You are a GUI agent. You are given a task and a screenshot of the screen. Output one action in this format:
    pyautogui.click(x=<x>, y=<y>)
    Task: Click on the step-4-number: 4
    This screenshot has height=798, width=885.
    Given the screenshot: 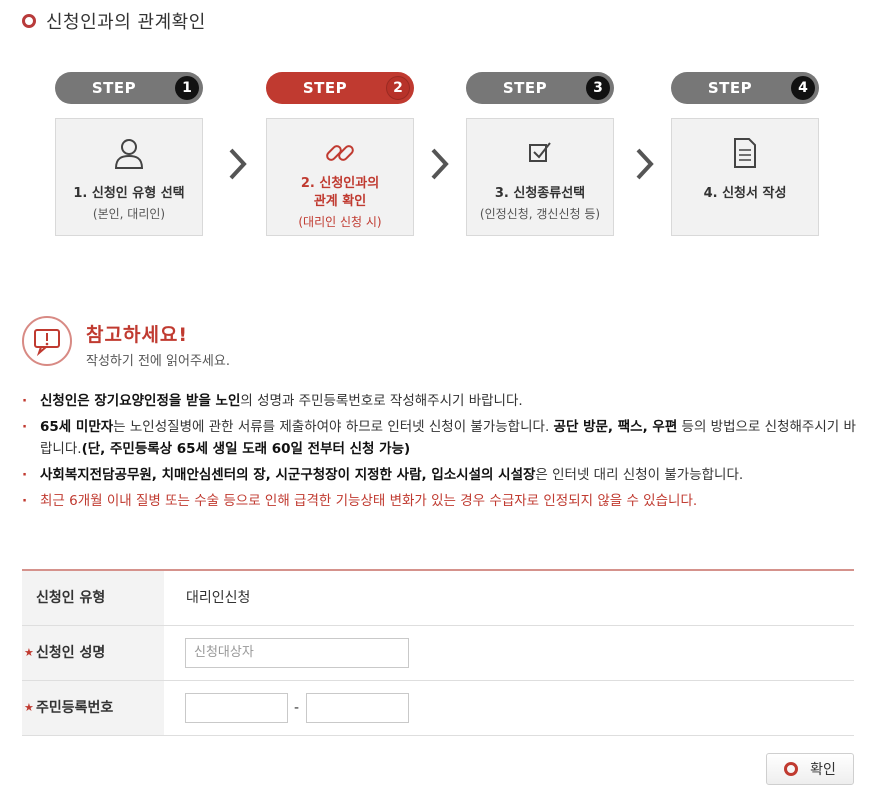 What is the action you would take?
    pyautogui.click(x=803, y=88)
    